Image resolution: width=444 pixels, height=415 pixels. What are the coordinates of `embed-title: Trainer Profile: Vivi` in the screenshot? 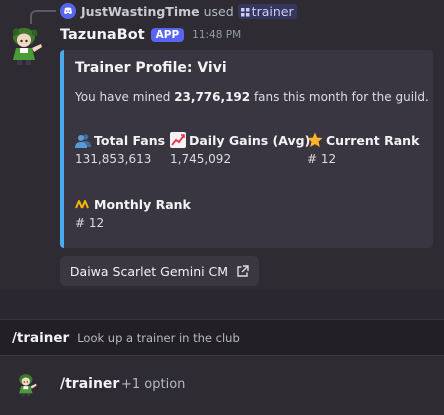 It's located at (151, 68).